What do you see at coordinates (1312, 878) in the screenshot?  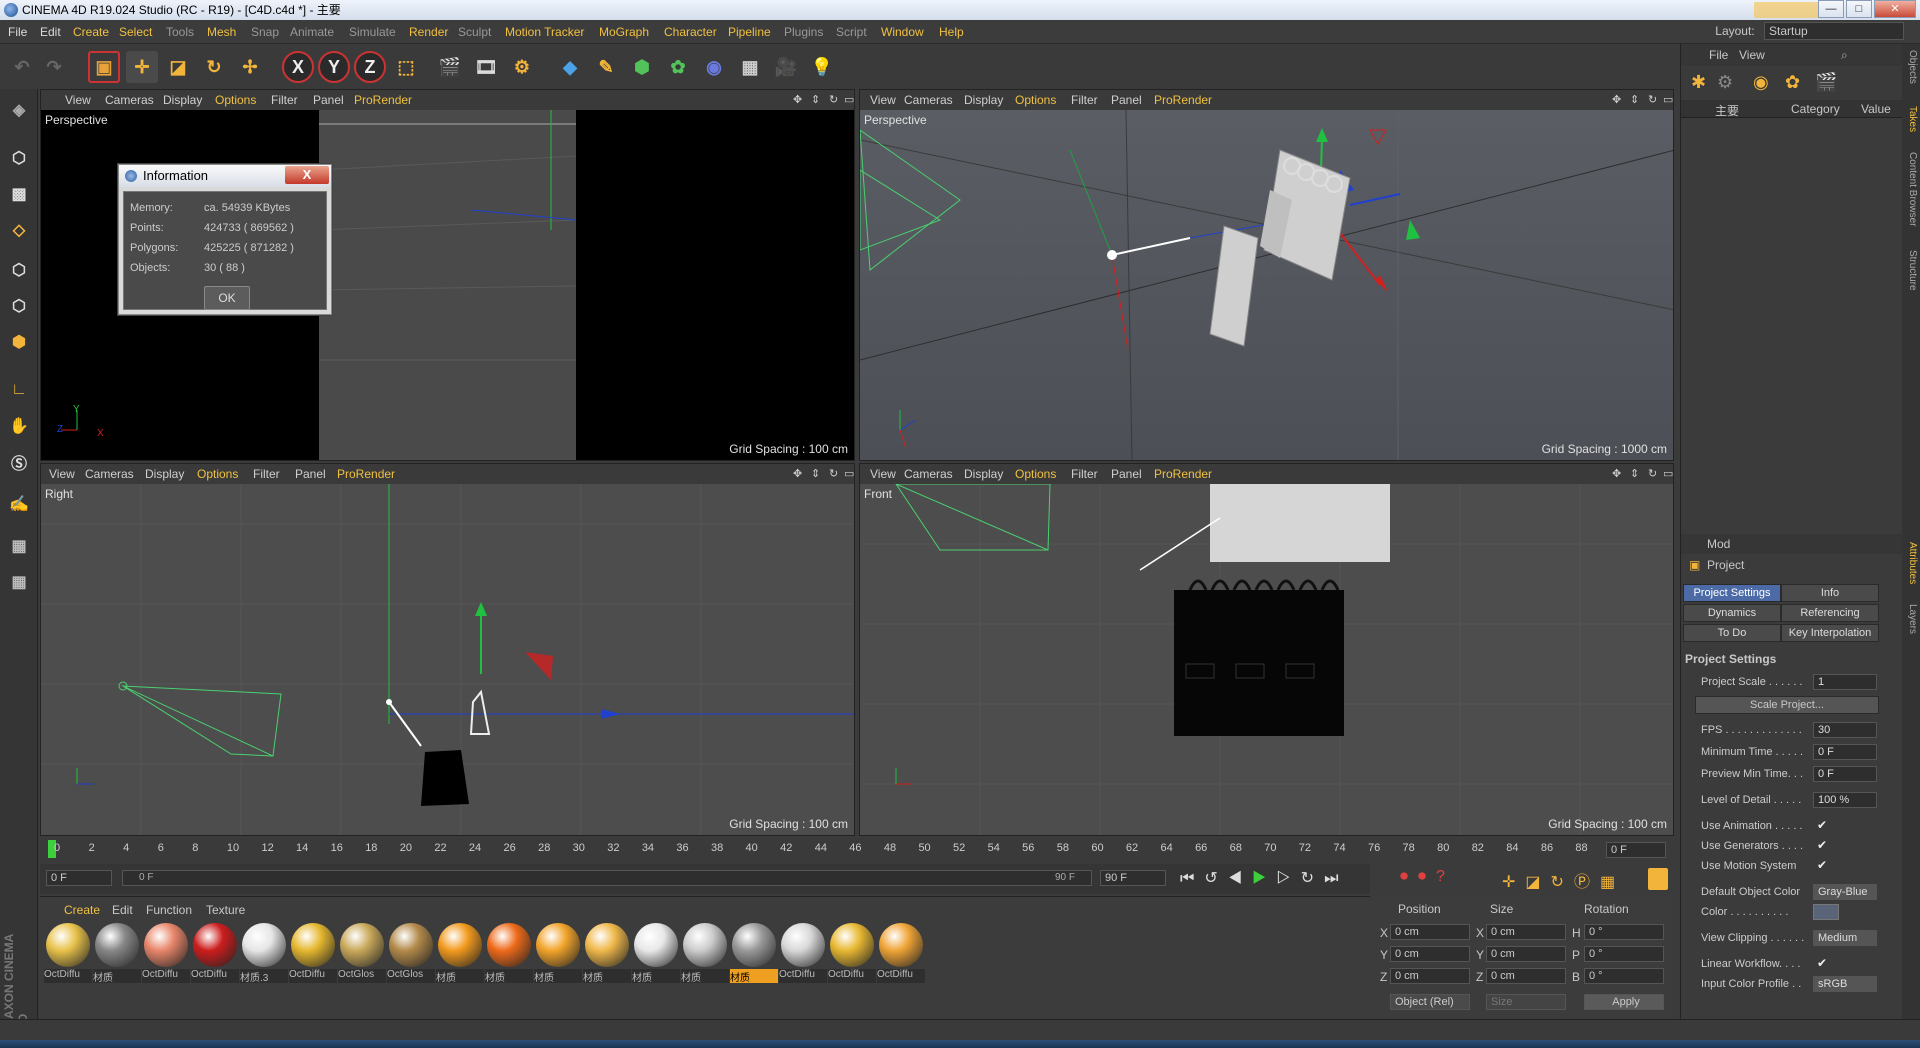 I see `next-key-icon: ↻` at bounding box center [1312, 878].